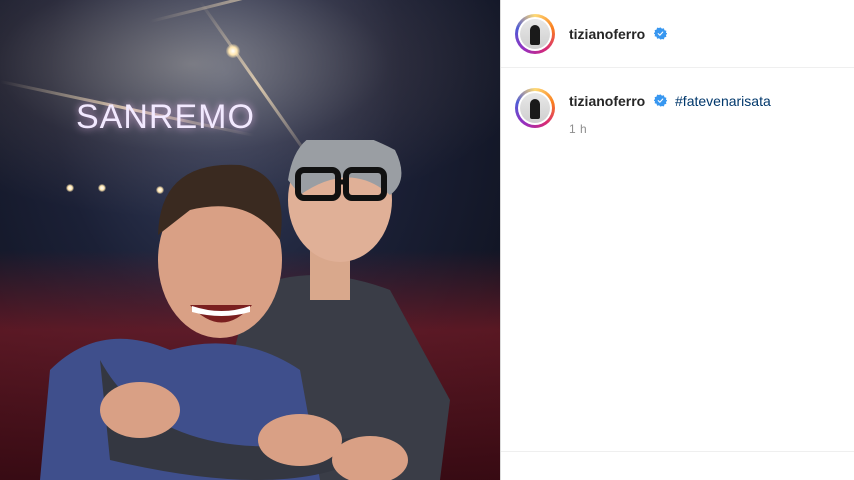  What do you see at coordinates (607, 33) in the screenshot?
I see `username-text: tizianoferro` at bounding box center [607, 33].